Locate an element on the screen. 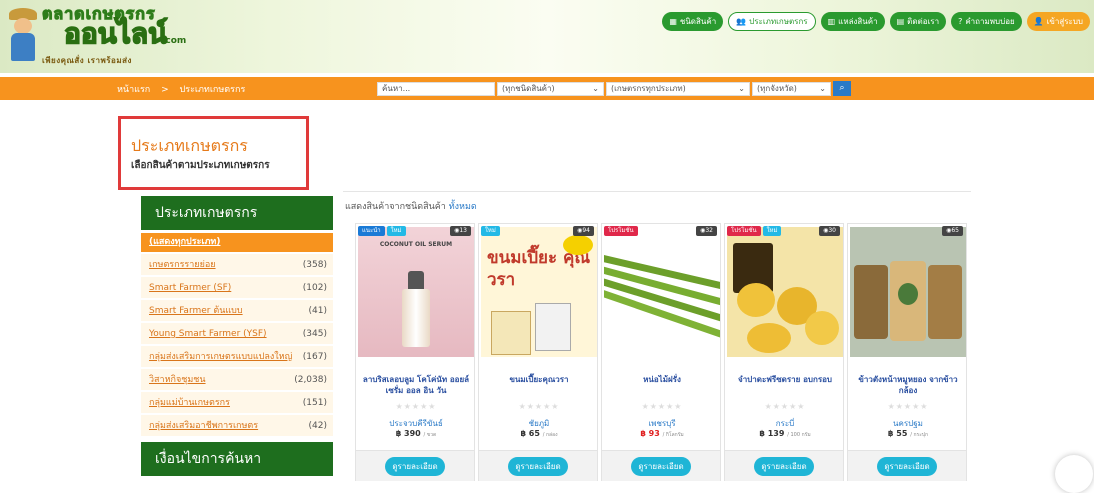 This screenshot has height=493, width=1094. nav-farmer-type-button: 👥 ประเภทเกษตรกร is located at coordinates (772, 21).